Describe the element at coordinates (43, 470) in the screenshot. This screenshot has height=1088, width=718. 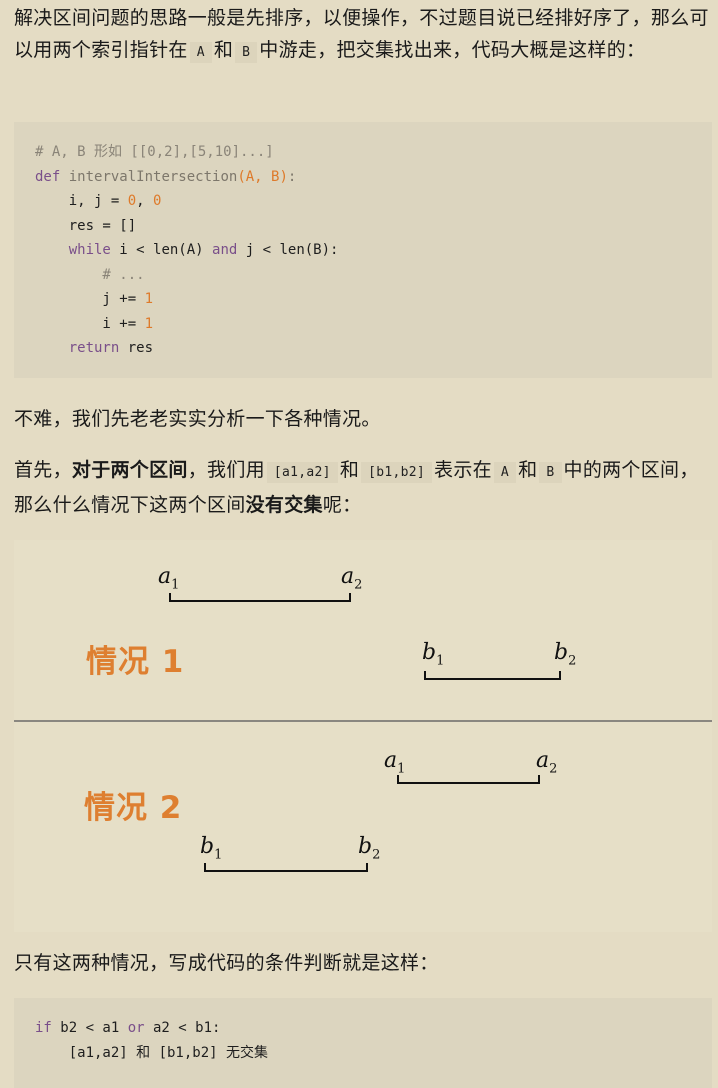
I see `text: 首先，` at that location.